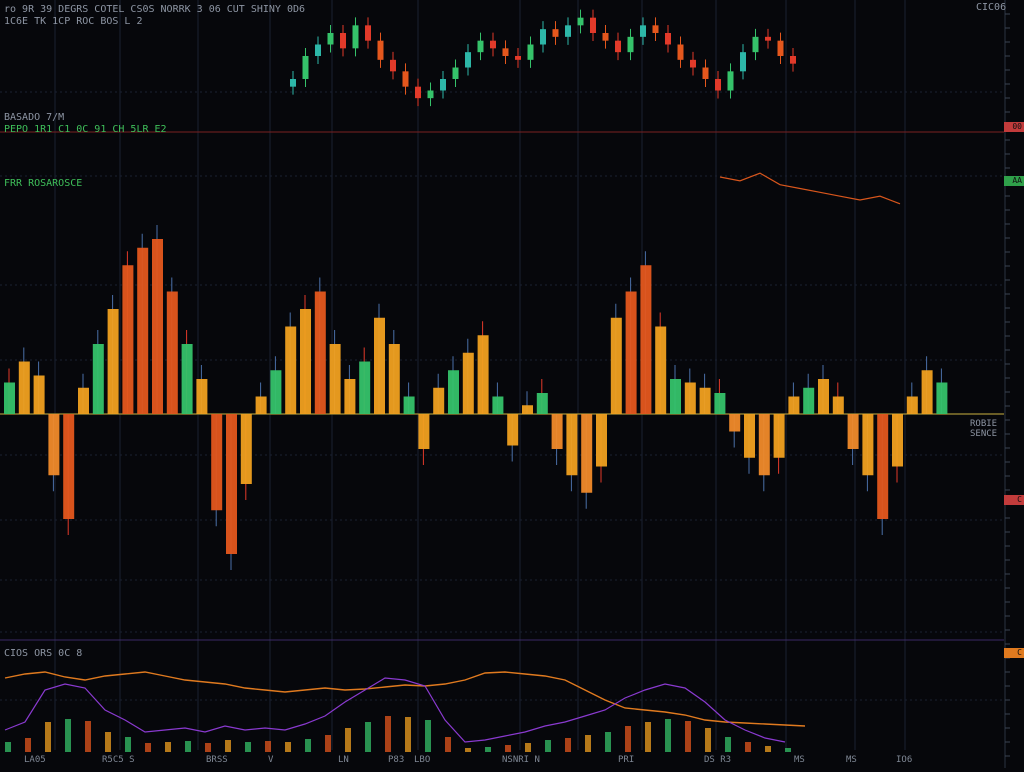 Image resolution: width=1024 pixels, height=772 pixels. What do you see at coordinates (43, 183) in the screenshot?
I see `panel-2-title: FRR ROSAROSCE` at bounding box center [43, 183].